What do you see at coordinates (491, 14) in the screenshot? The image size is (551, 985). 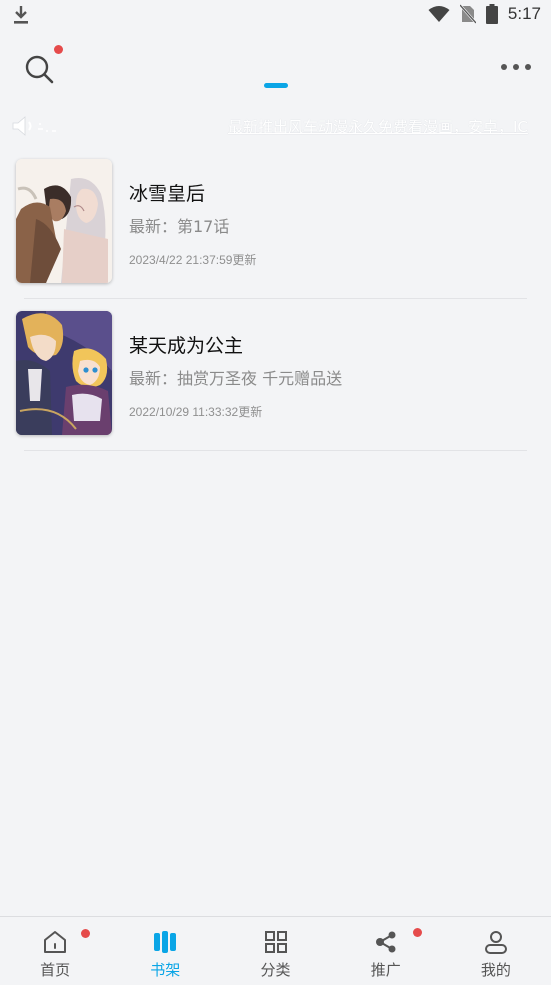 I see `battery-icon` at bounding box center [491, 14].